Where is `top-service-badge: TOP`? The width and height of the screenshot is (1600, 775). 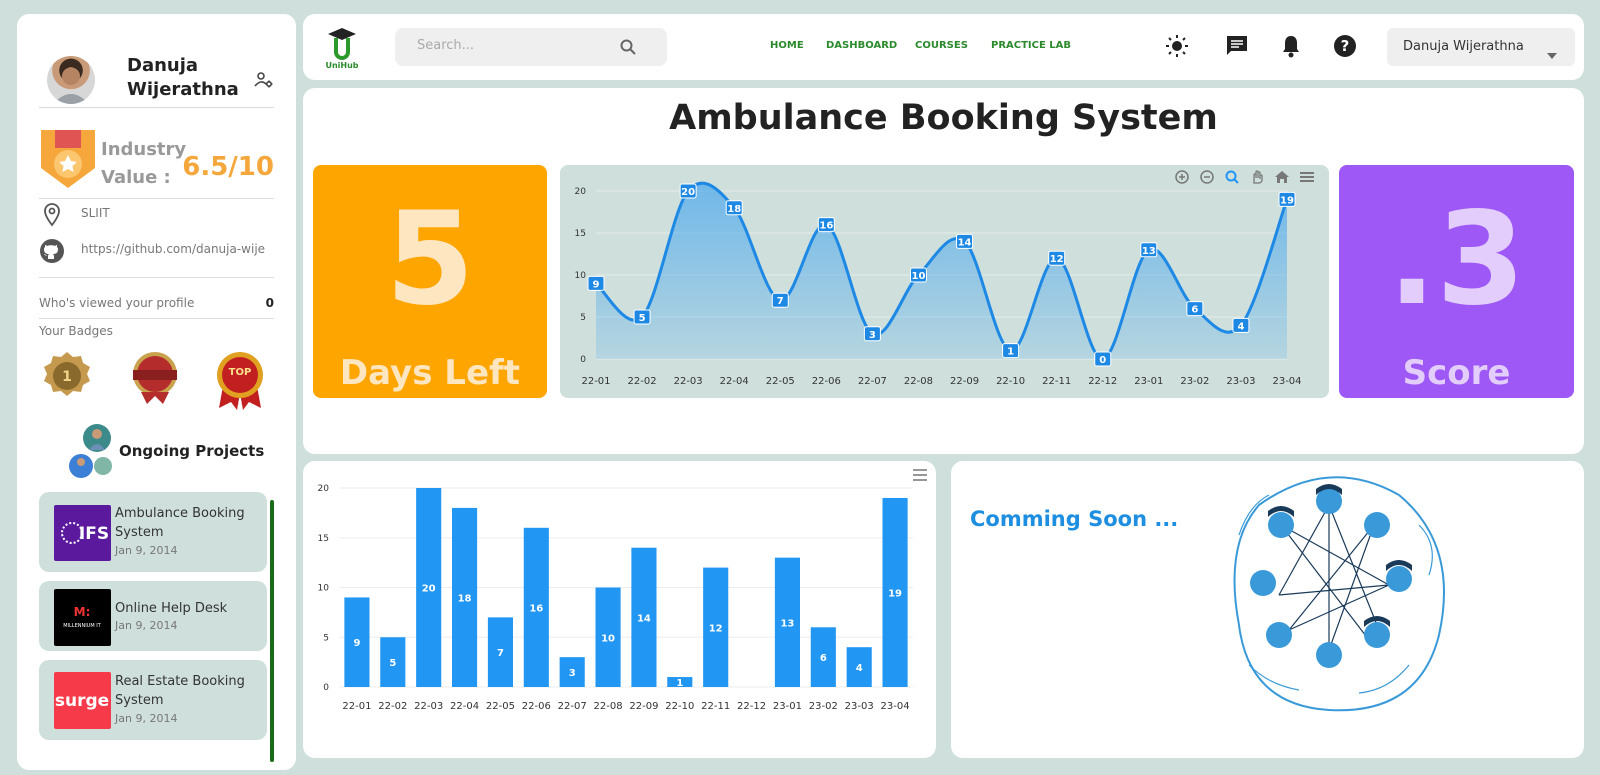 top-service-badge: TOP is located at coordinates (241, 381).